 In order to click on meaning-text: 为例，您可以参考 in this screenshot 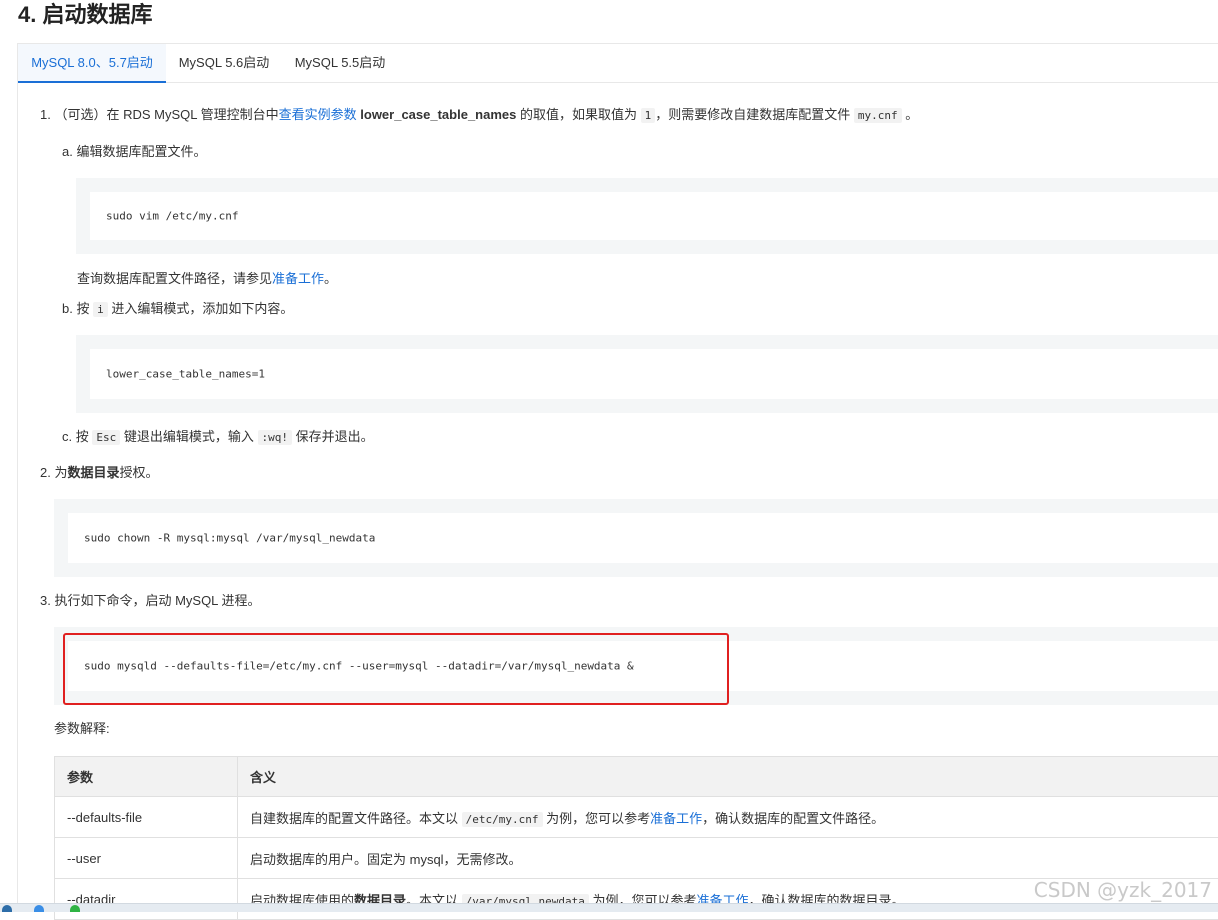, I will do `click(598, 818)`.